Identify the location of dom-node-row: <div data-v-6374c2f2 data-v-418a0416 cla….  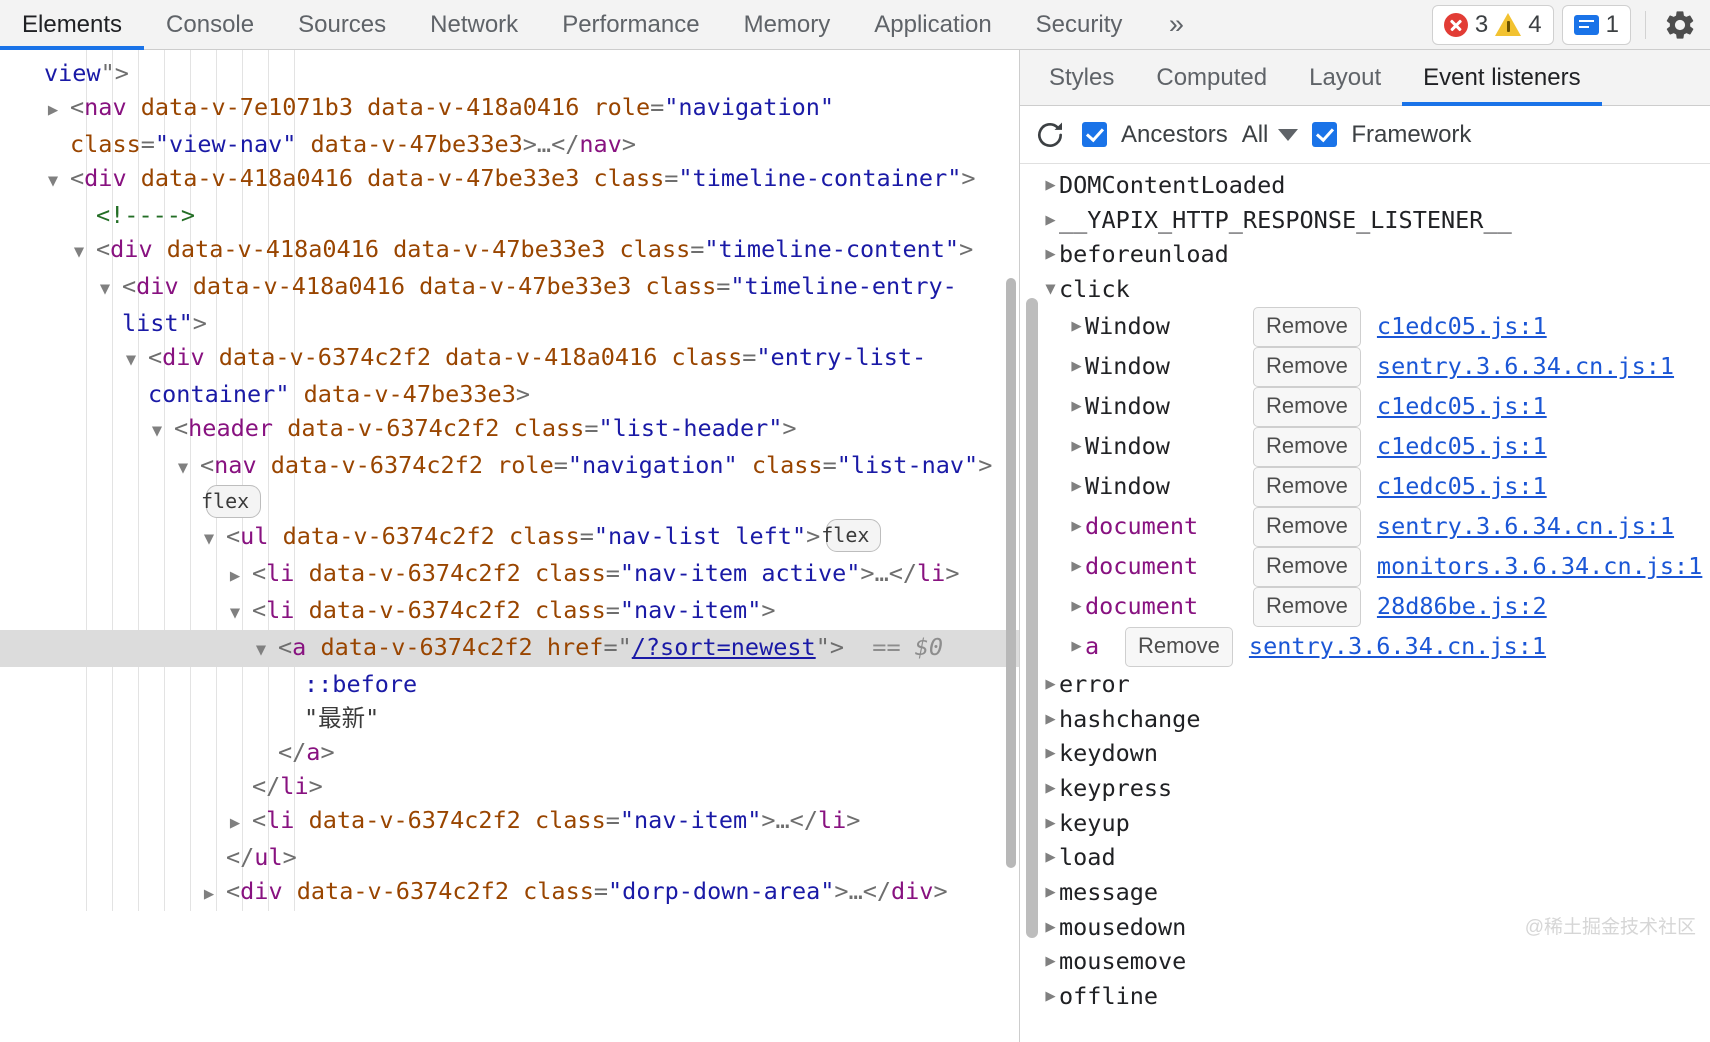
(509, 375).